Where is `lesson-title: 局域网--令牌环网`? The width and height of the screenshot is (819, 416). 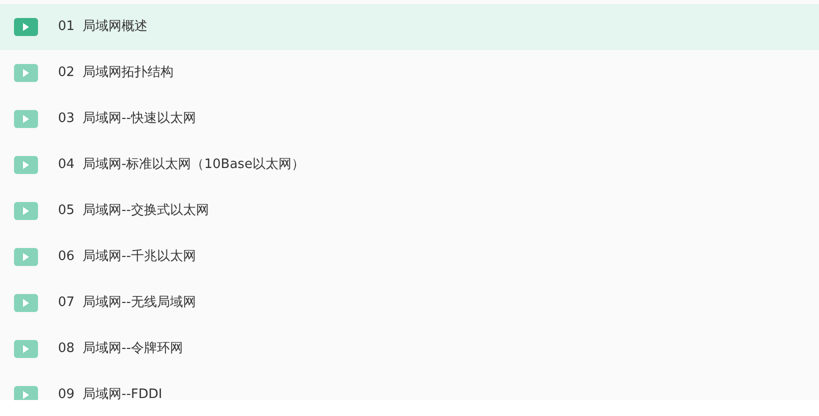
lesson-title: 局域网--令牌环网 is located at coordinates (132, 349).